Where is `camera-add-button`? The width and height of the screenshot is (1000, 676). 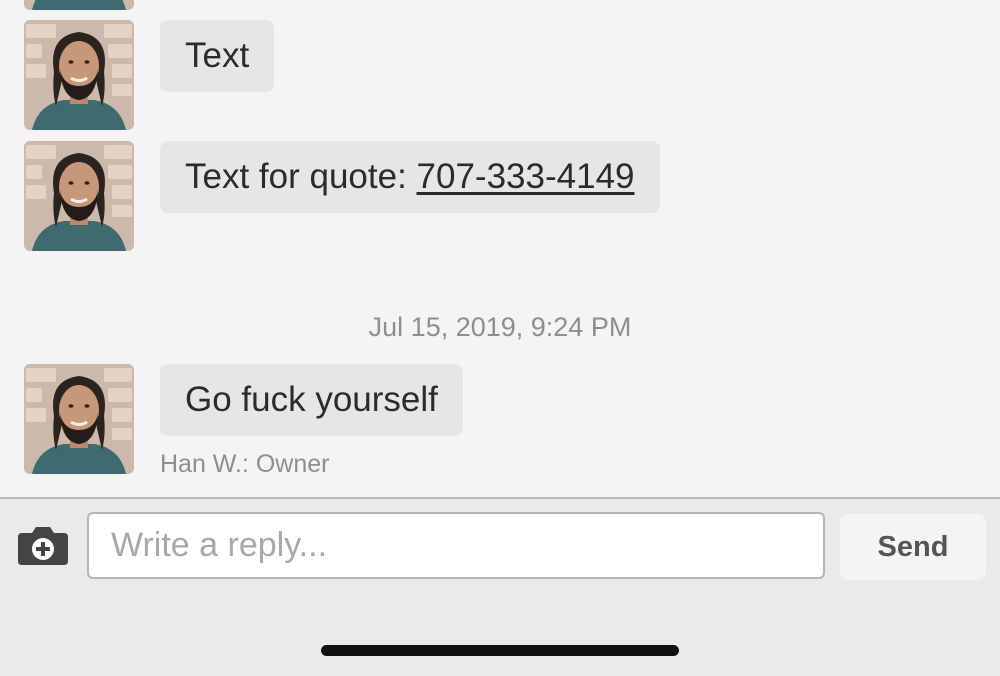 camera-add-button is located at coordinates (43, 545).